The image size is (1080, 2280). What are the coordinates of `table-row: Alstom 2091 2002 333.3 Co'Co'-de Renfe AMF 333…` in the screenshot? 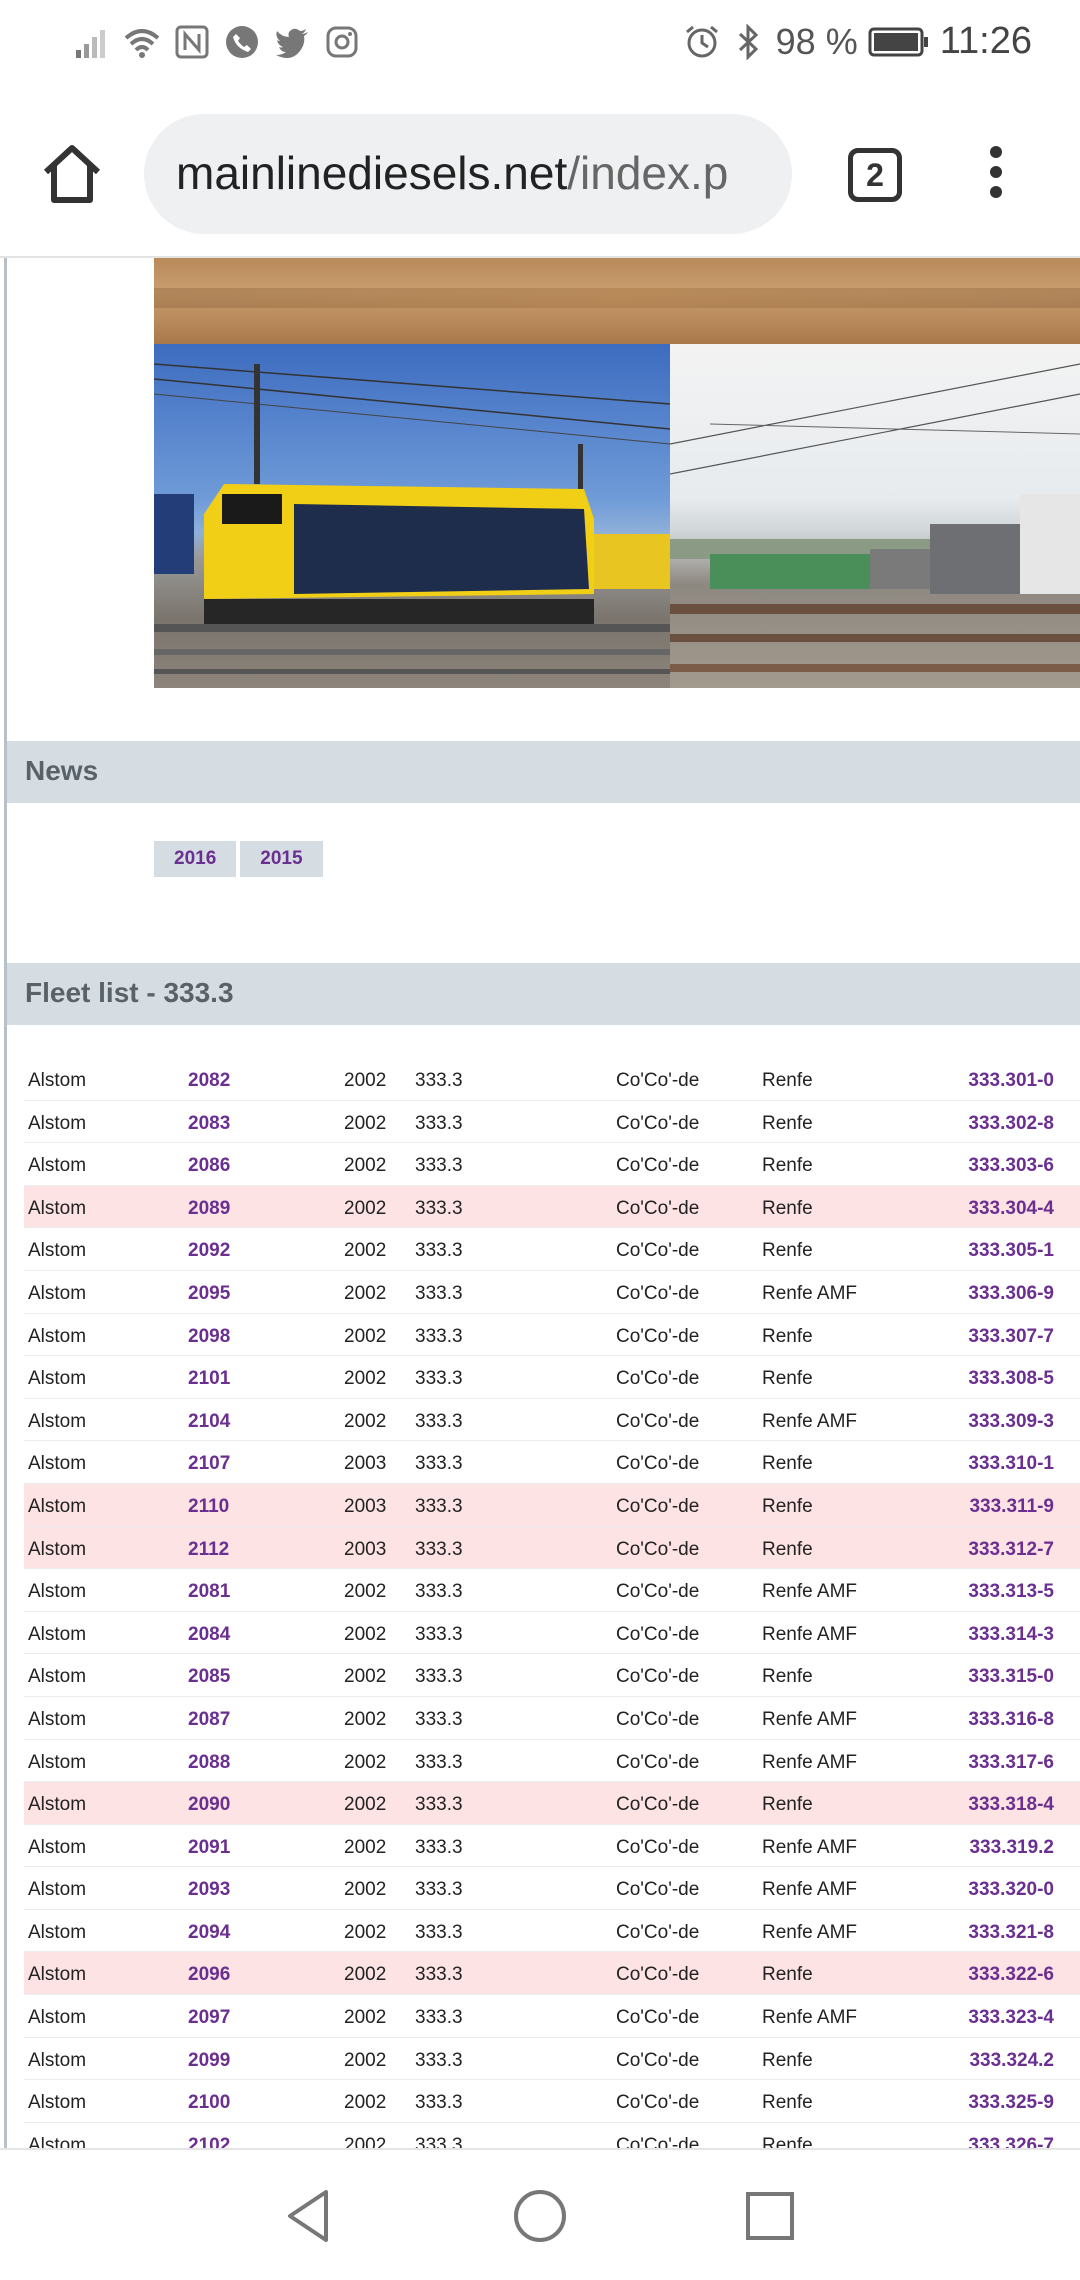 It's located at (552, 1846).